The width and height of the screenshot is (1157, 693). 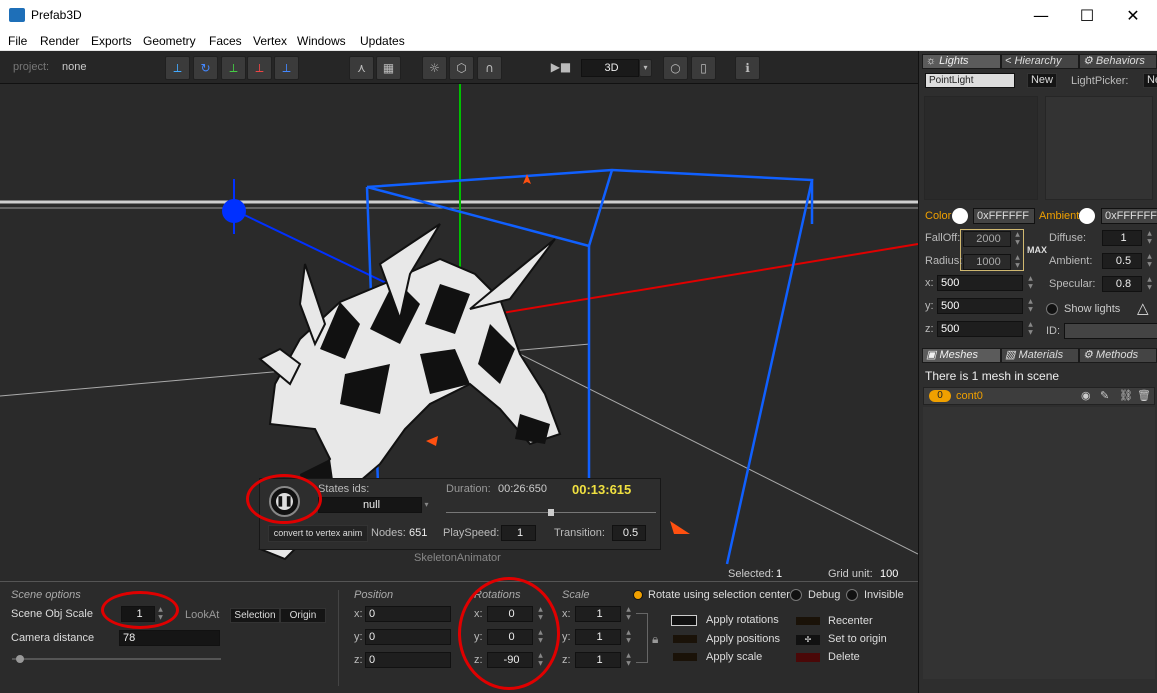 What do you see at coordinates (980, 283) in the screenshot?
I see `light-x-input: 500` at bounding box center [980, 283].